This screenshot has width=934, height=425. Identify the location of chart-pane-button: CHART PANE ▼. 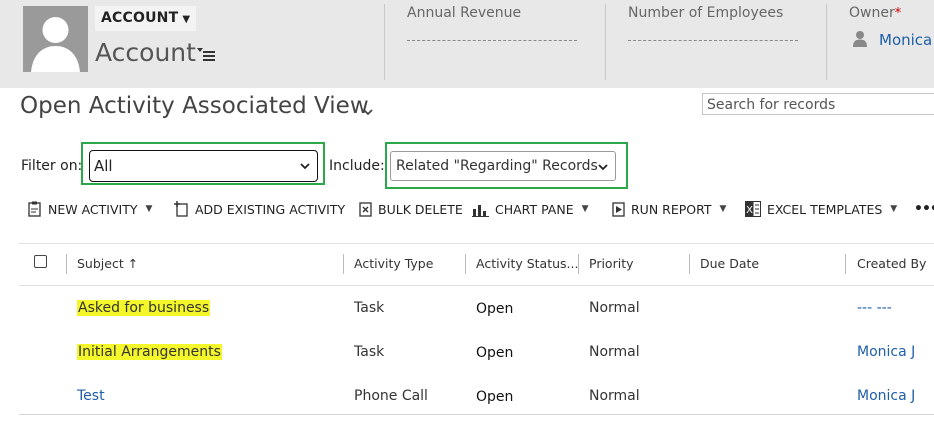
(530, 209).